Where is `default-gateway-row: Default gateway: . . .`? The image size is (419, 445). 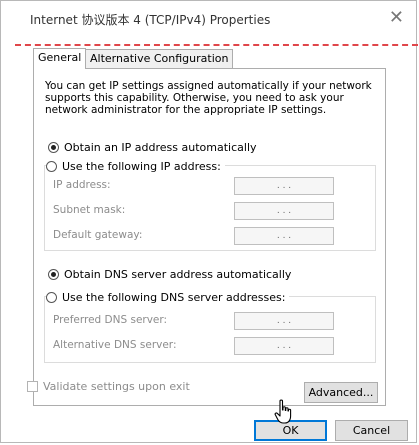 default-gateway-row: Default gateway: . . . is located at coordinates (212, 236).